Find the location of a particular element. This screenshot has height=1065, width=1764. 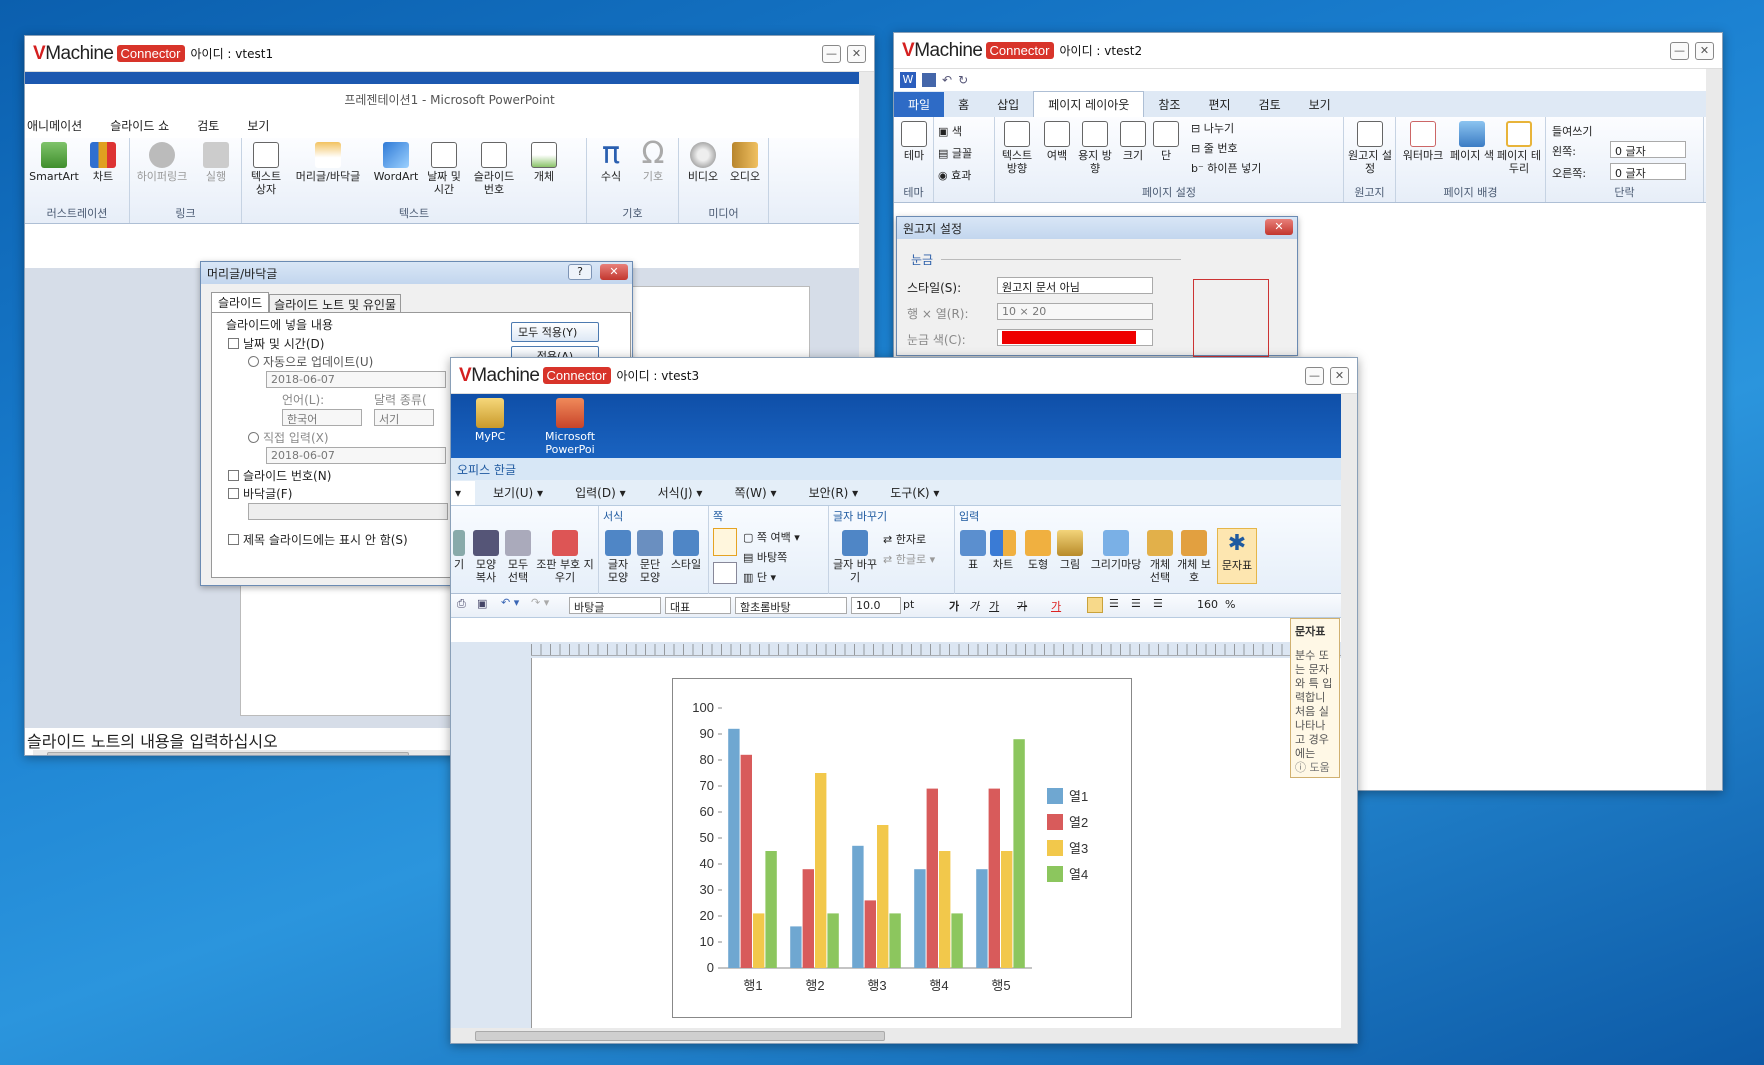

language-dropdown: 대표 is located at coordinates (698, 605).